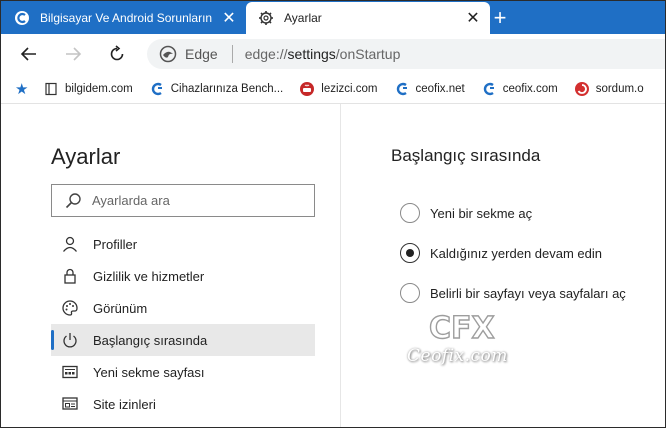 The image size is (666, 428). What do you see at coordinates (406, 54) in the screenshot?
I see `address-bar: Edge edge://settings/onStartup` at bounding box center [406, 54].